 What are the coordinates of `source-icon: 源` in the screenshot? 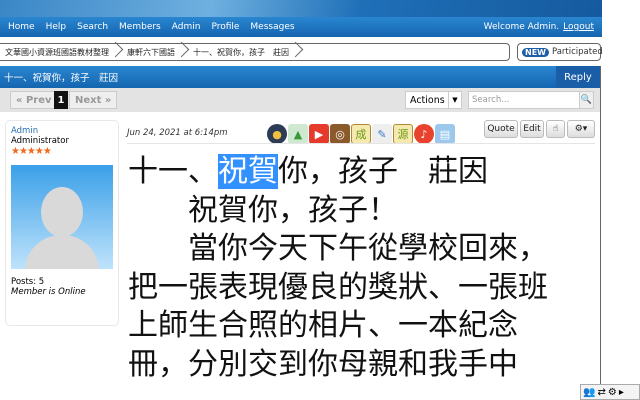 It's located at (403, 134).